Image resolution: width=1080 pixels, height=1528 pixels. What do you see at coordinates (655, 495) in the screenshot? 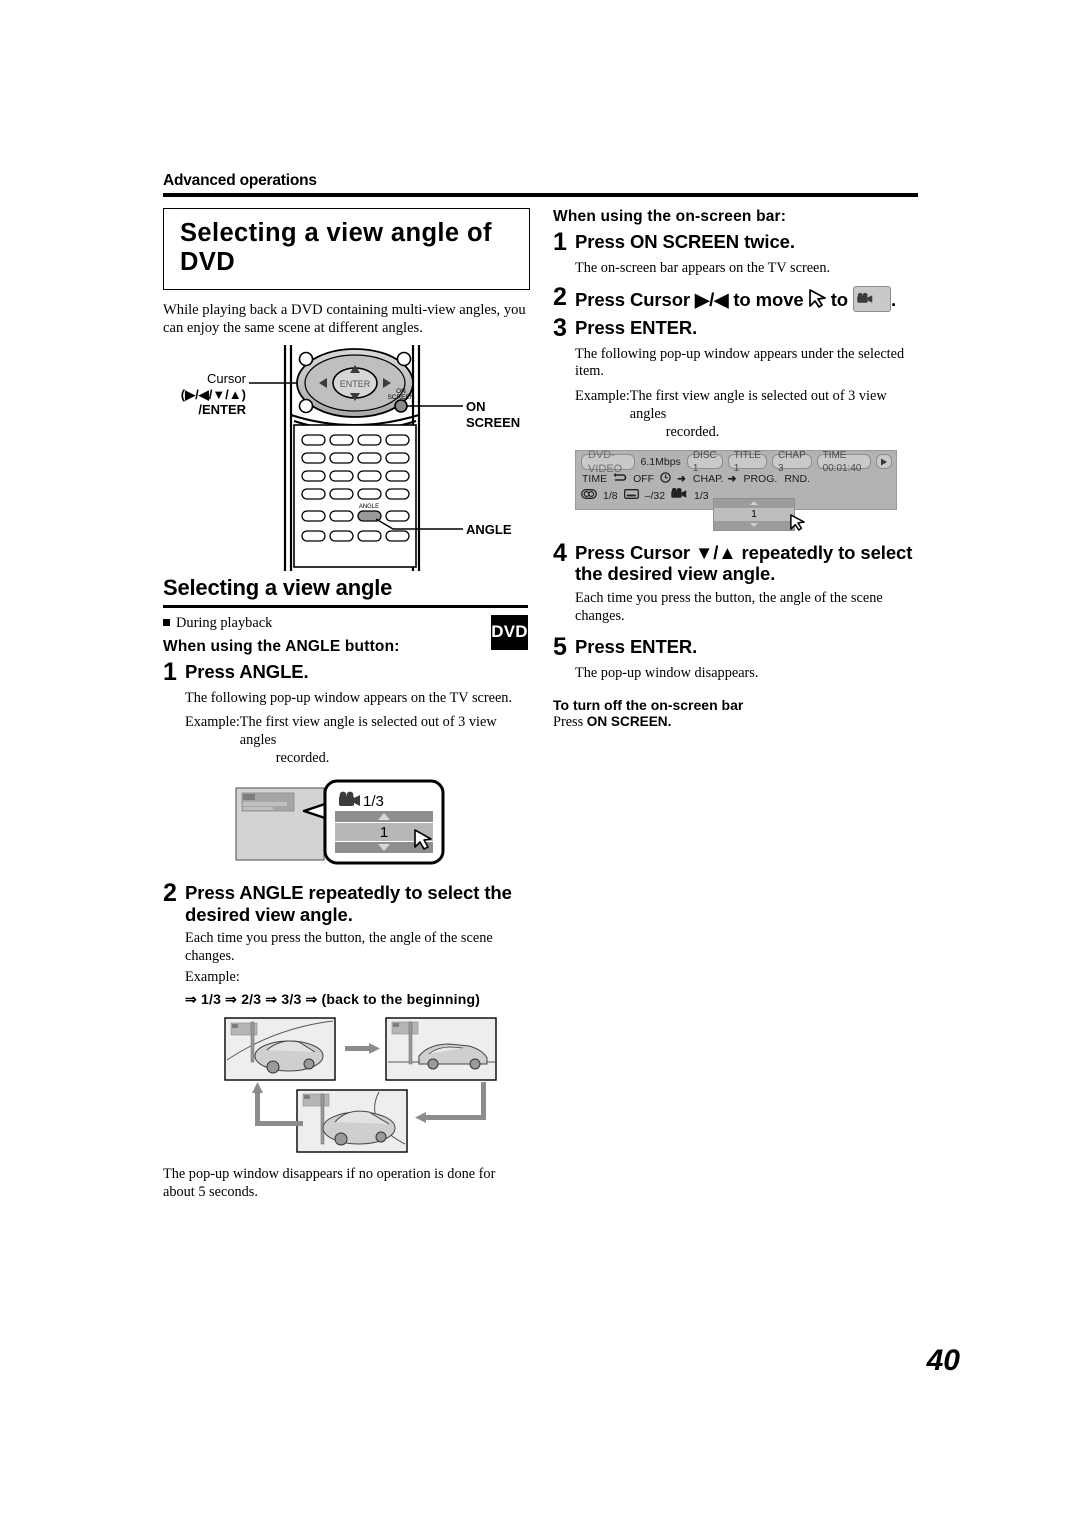
I see `osb-subtitle-value: –/32` at bounding box center [655, 495].